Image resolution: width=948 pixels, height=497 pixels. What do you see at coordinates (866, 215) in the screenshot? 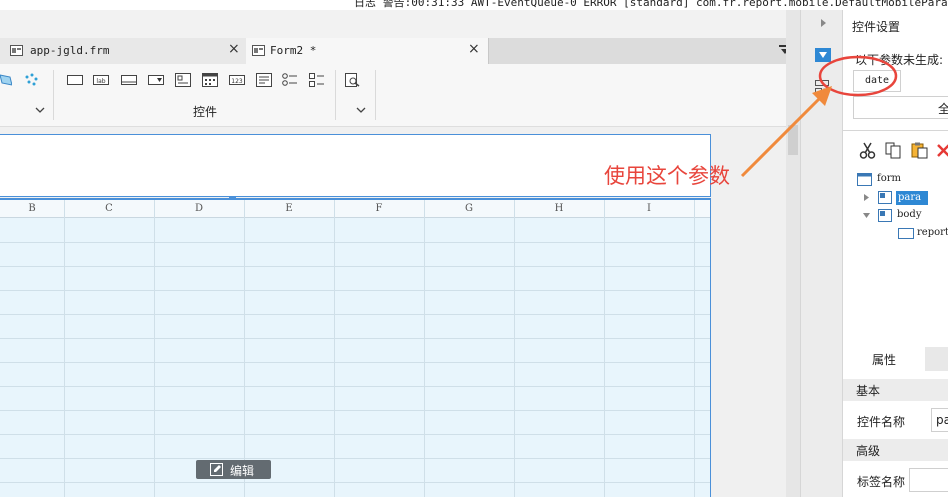
I see `collapse-arrow-icon` at bounding box center [866, 215].